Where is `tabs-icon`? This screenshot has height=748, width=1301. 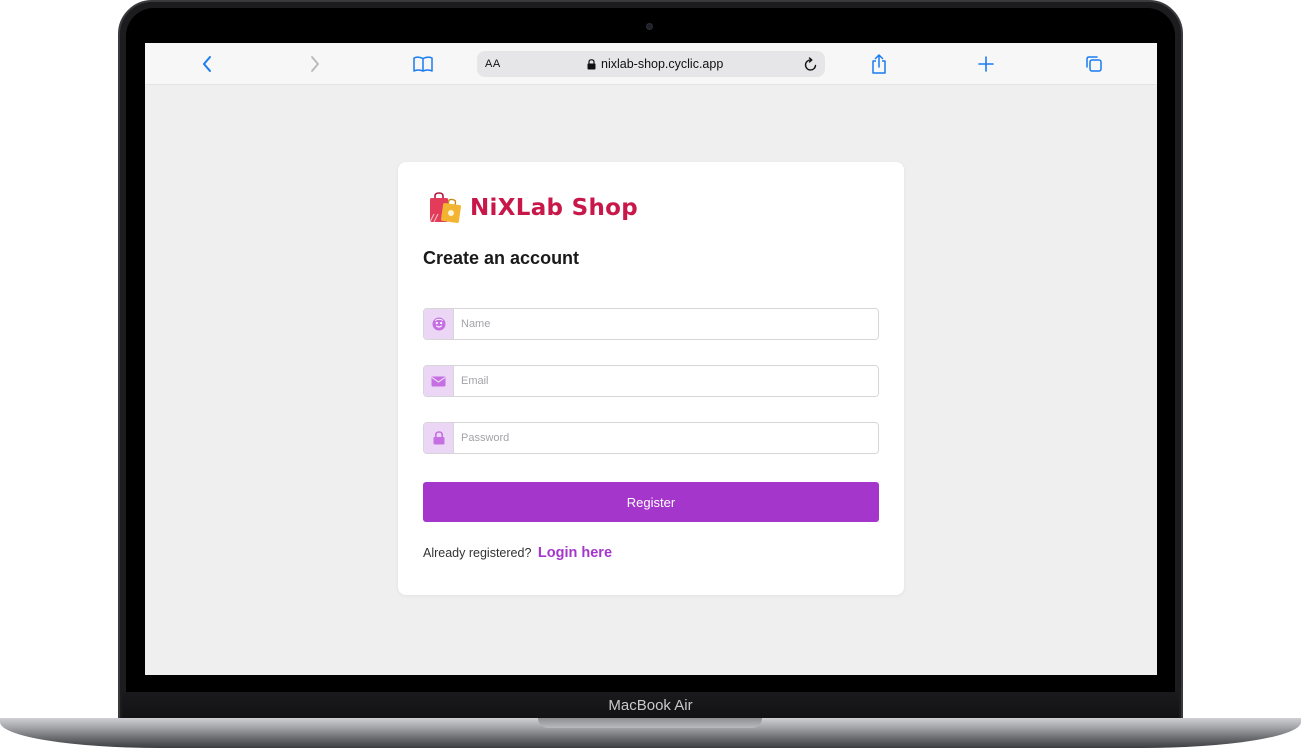 tabs-icon is located at coordinates (1094, 64).